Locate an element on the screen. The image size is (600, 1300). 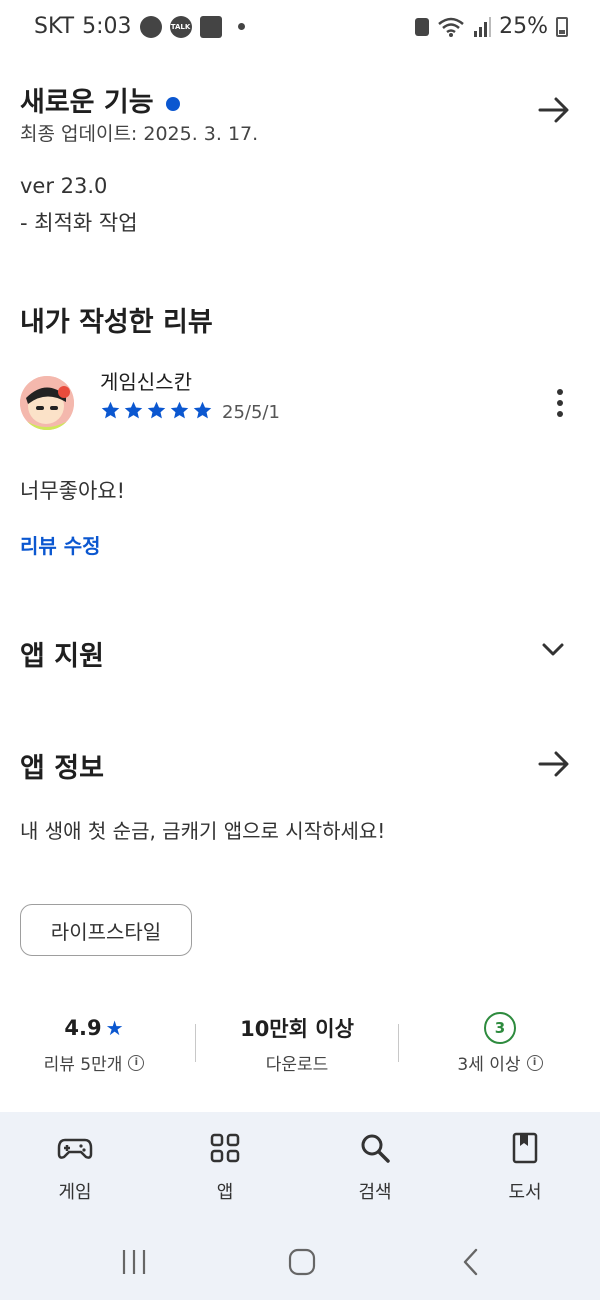
nav-label-search: 검색 is located at coordinates (375, 1192).